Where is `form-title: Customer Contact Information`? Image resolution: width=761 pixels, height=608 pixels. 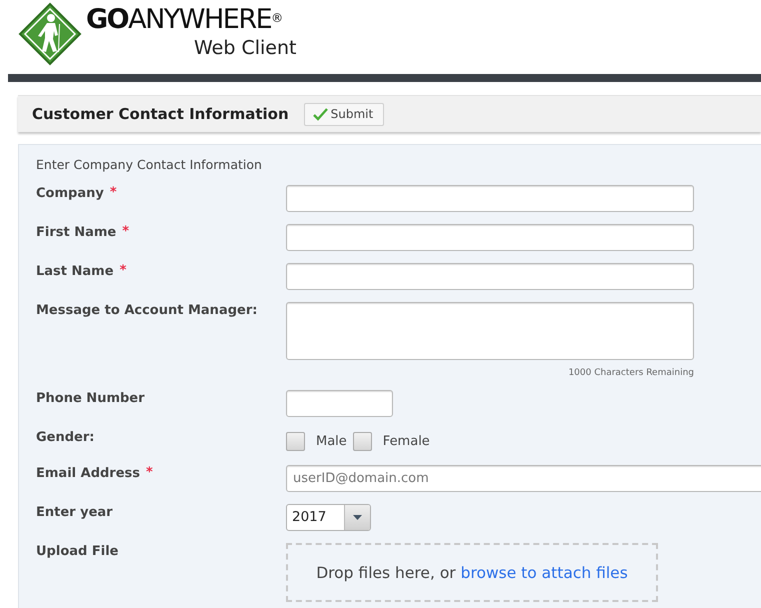 form-title: Customer Contact Information is located at coordinates (160, 114).